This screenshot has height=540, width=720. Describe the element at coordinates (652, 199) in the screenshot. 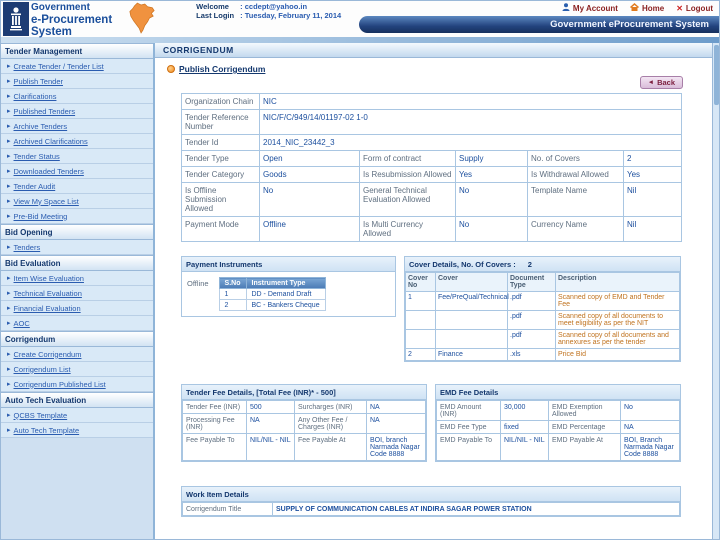

I see `field-value: Nil` at that location.